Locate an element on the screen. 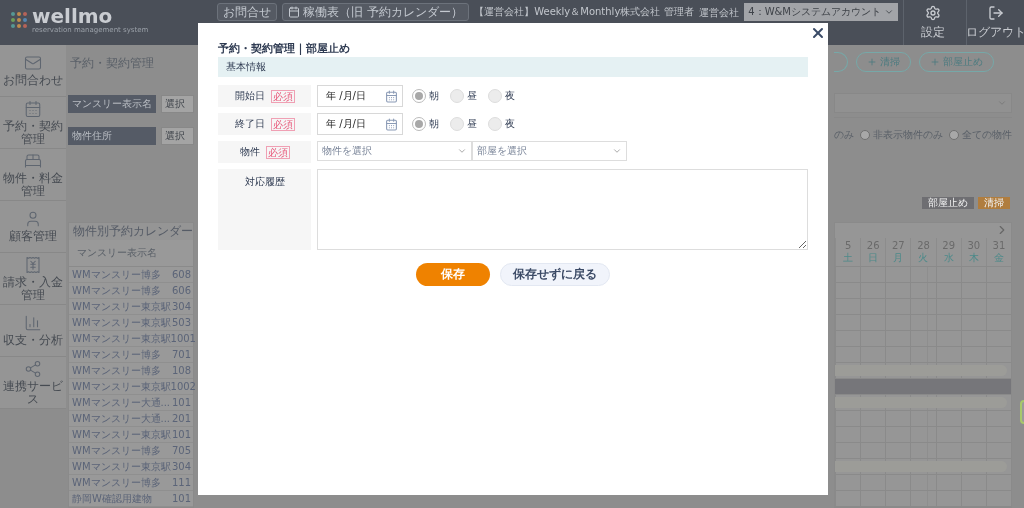  room-number: 201 is located at coordinates (181, 418).